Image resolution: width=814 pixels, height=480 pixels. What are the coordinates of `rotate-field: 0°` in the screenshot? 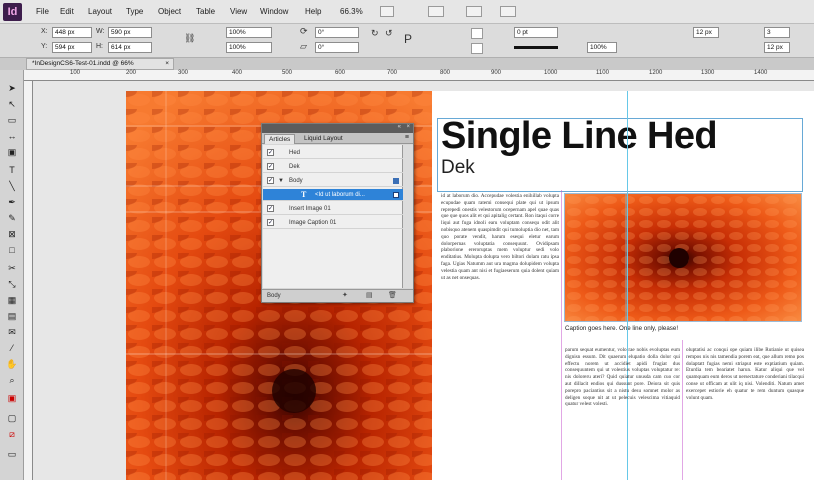 It's located at (337, 32).